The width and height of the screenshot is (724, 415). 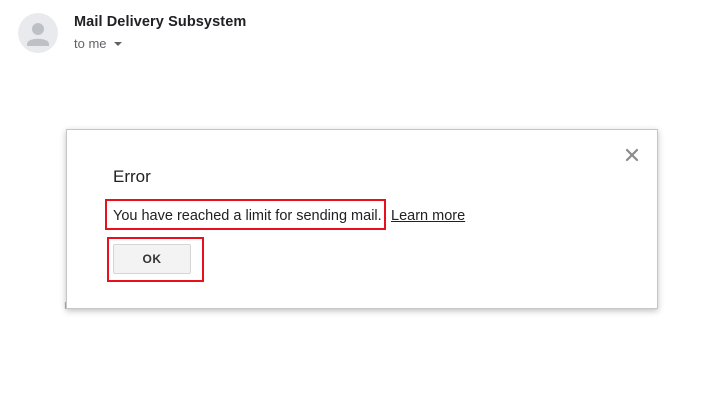 I want to click on ok-button: OK, so click(x=152, y=259).